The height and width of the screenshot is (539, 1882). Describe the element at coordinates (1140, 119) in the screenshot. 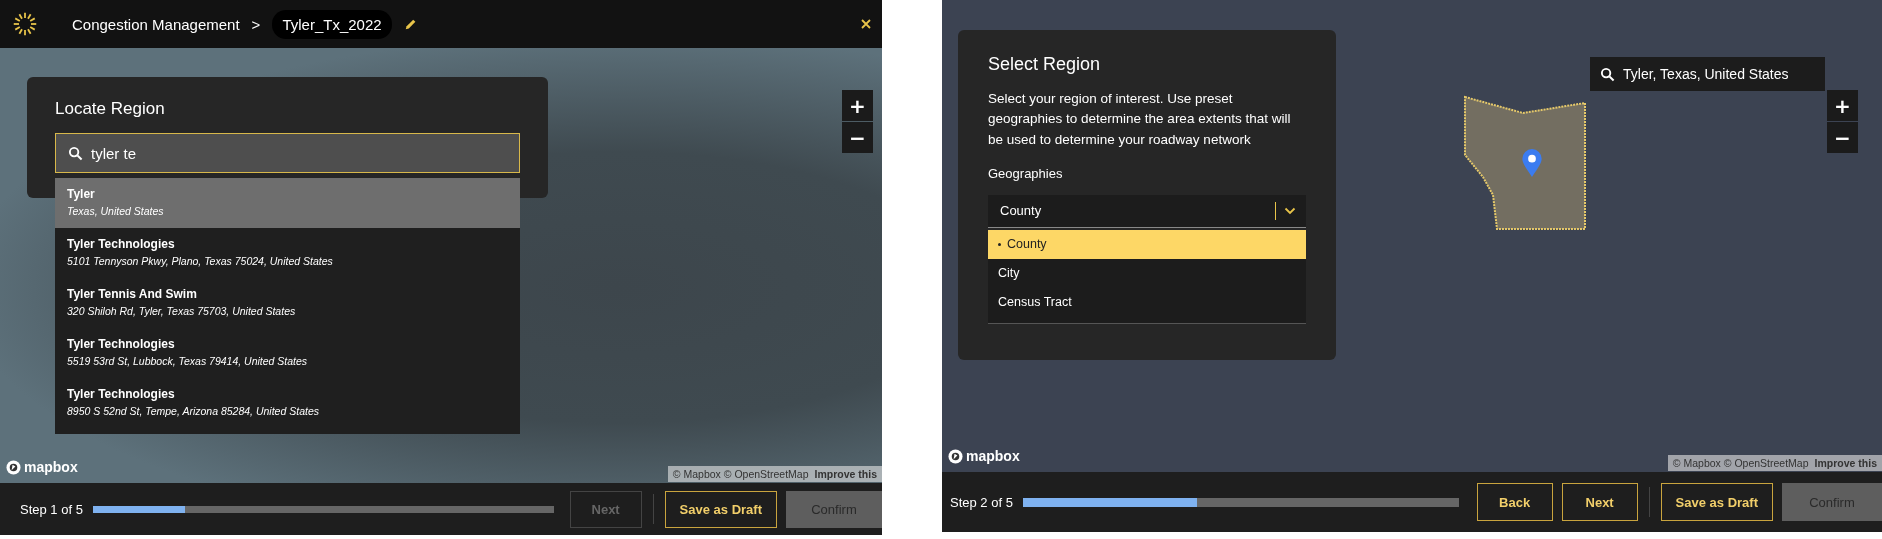

I see `dialog-description: Select your region of interest. Use preset geographies to determine the area extents that will be used to determine your roadway network` at that location.